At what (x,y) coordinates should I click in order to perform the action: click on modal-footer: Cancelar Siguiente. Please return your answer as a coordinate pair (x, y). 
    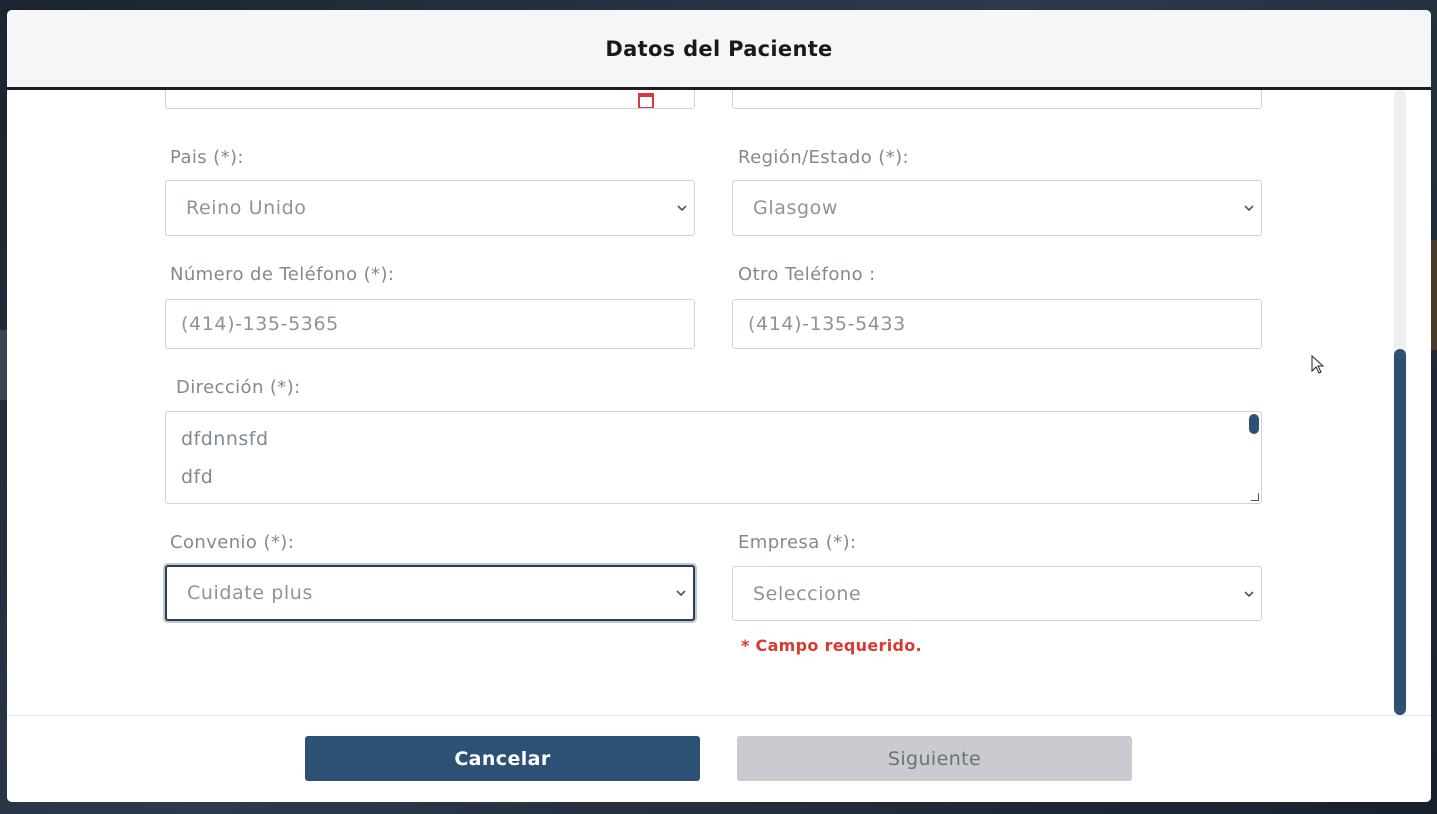
    Looking at the image, I should click on (719, 758).